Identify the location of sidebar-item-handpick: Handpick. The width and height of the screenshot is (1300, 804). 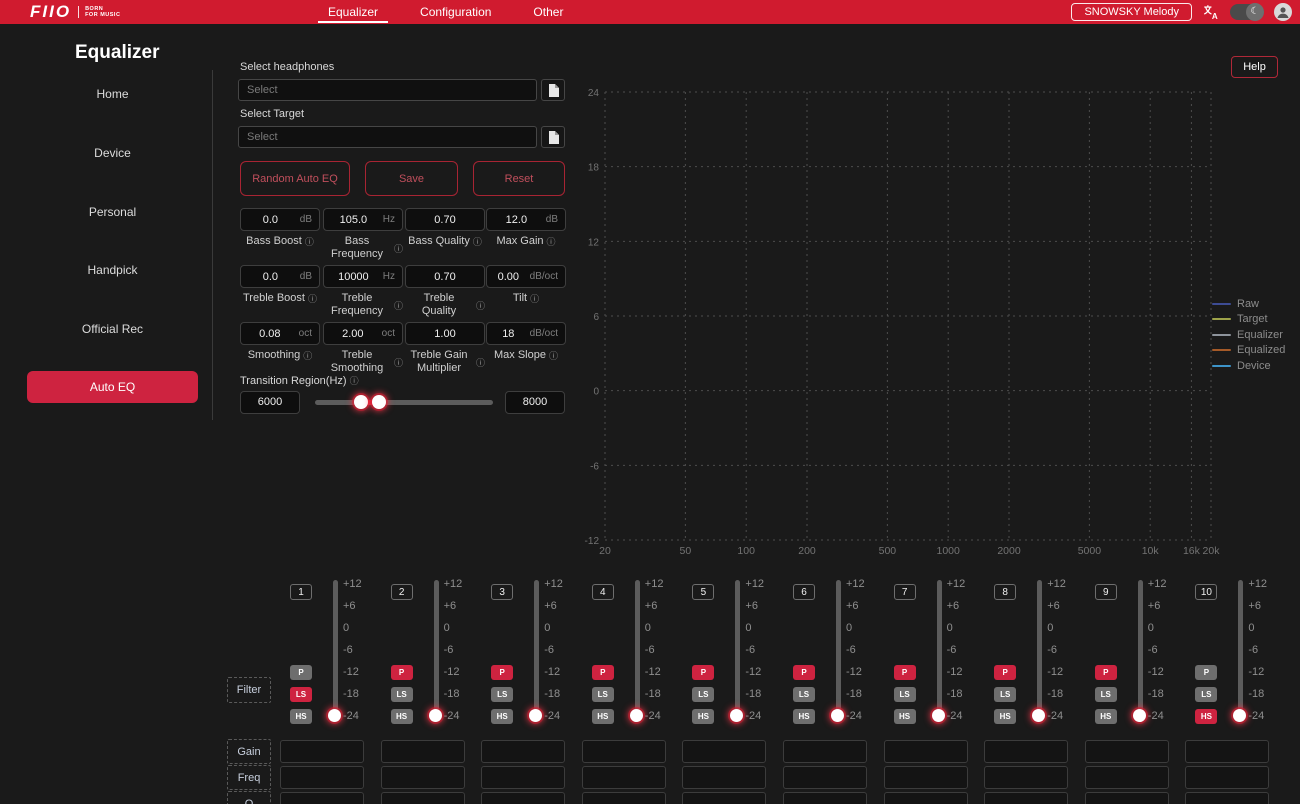
(112, 270).